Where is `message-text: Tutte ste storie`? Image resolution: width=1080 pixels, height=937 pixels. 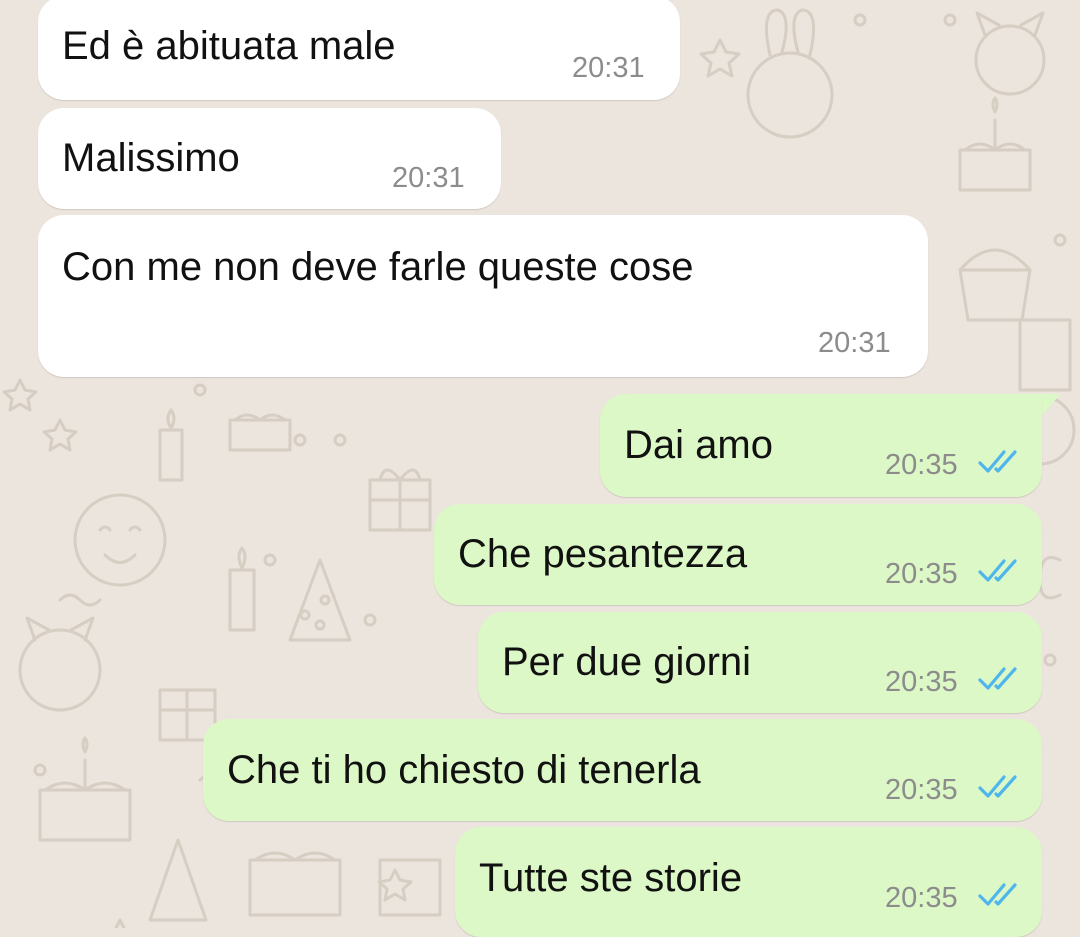
message-text: Tutte ste storie is located at coordinates (611, 878).